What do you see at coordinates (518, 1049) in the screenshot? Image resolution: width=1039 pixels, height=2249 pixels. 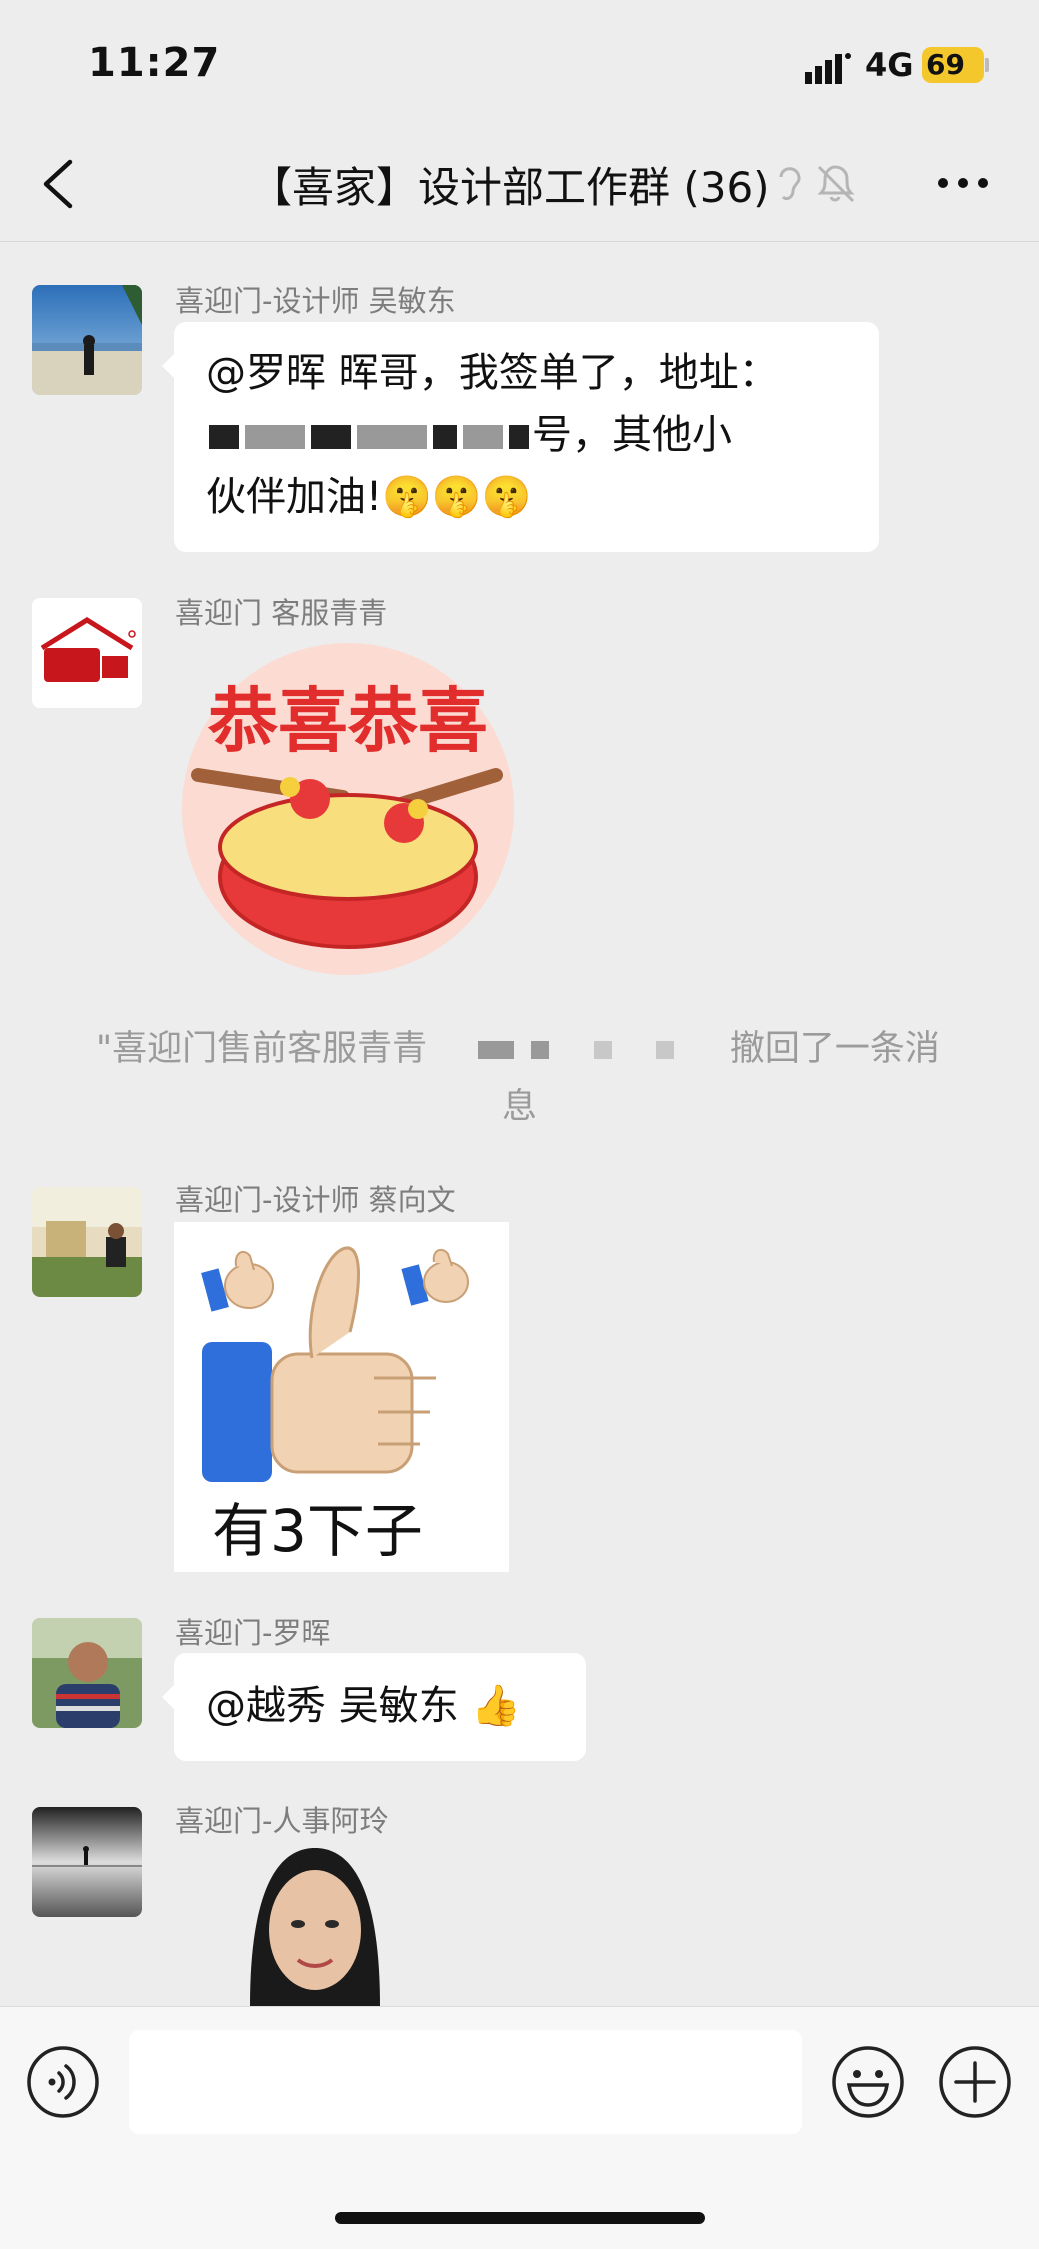 I see `recall-notice: "喜迎门售前客服青青 撤回了一条消` at bounding box center [518, 1049].